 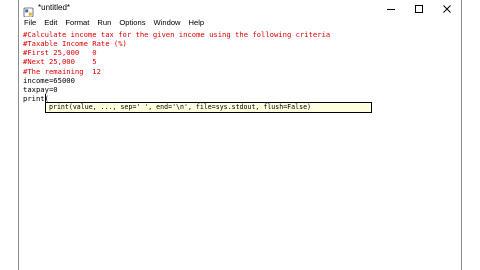 What do you see at coordinates (60, 61) in the screenshot?
I see `code-line: #Next 25,000 5` at bounding box center [60, 61].